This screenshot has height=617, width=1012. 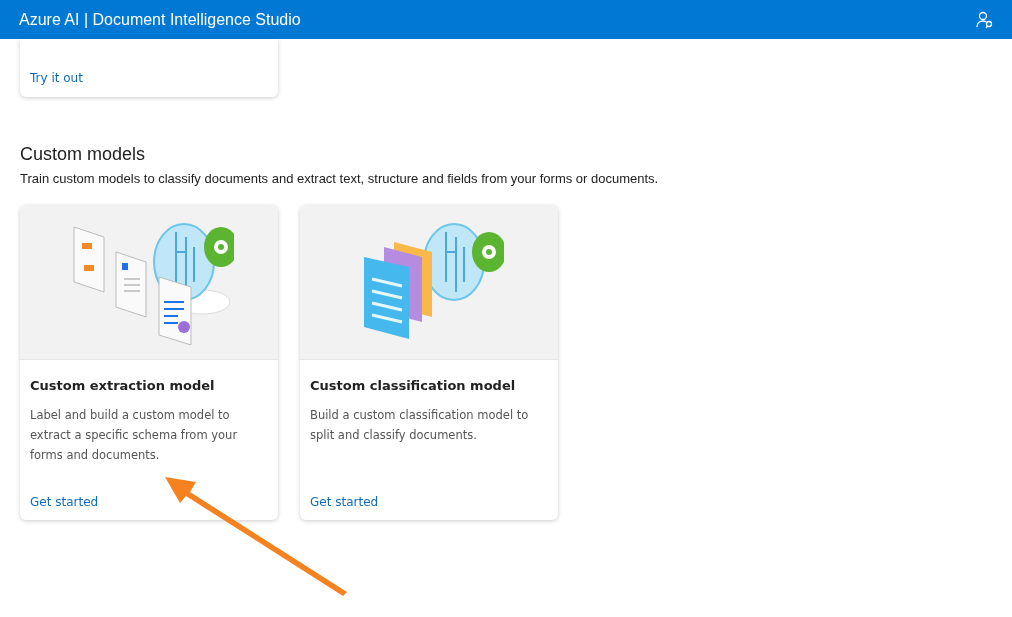 What do you see at coordinates (83, 154) in the screenshot?
I see `section-heading: Custom models` at bounding box center [83, 154].